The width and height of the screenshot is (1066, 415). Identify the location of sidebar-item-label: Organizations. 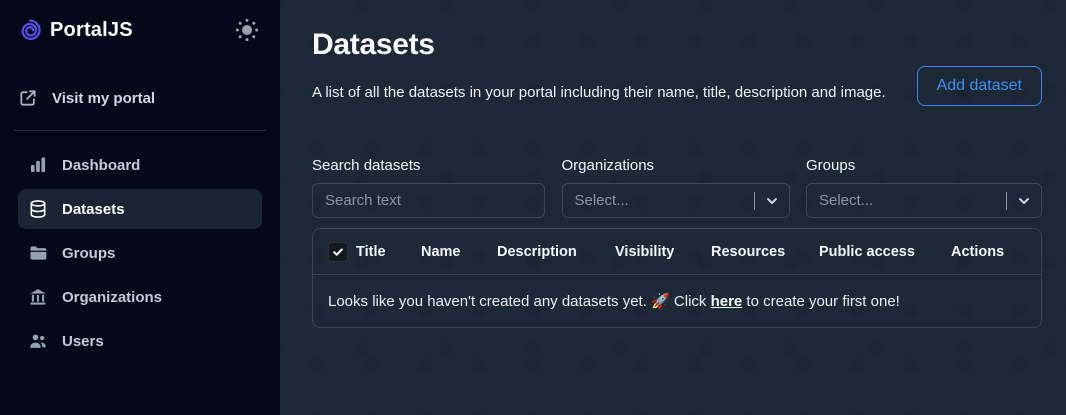
(112, 297).